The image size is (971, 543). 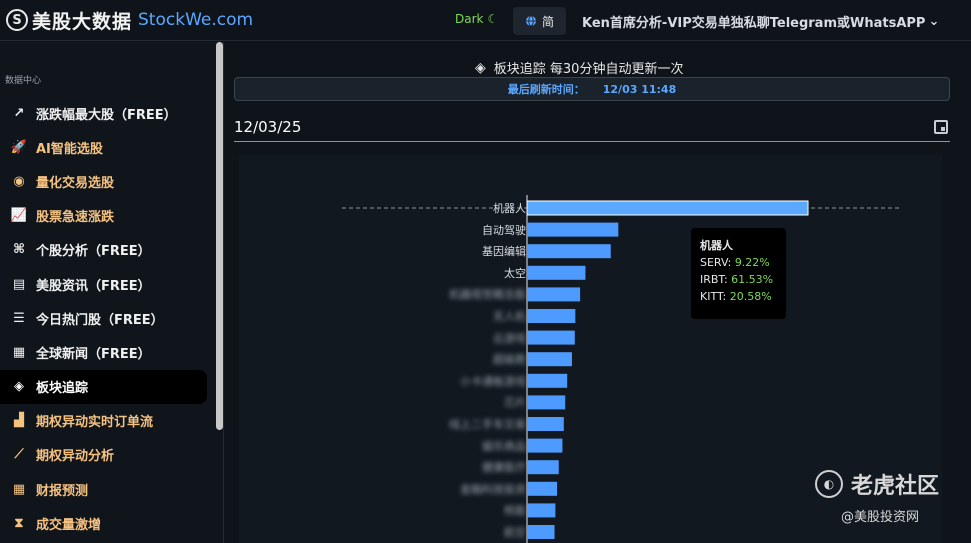 I want to click on chart-category-label: 云游戏, so click(x=509, y=338).